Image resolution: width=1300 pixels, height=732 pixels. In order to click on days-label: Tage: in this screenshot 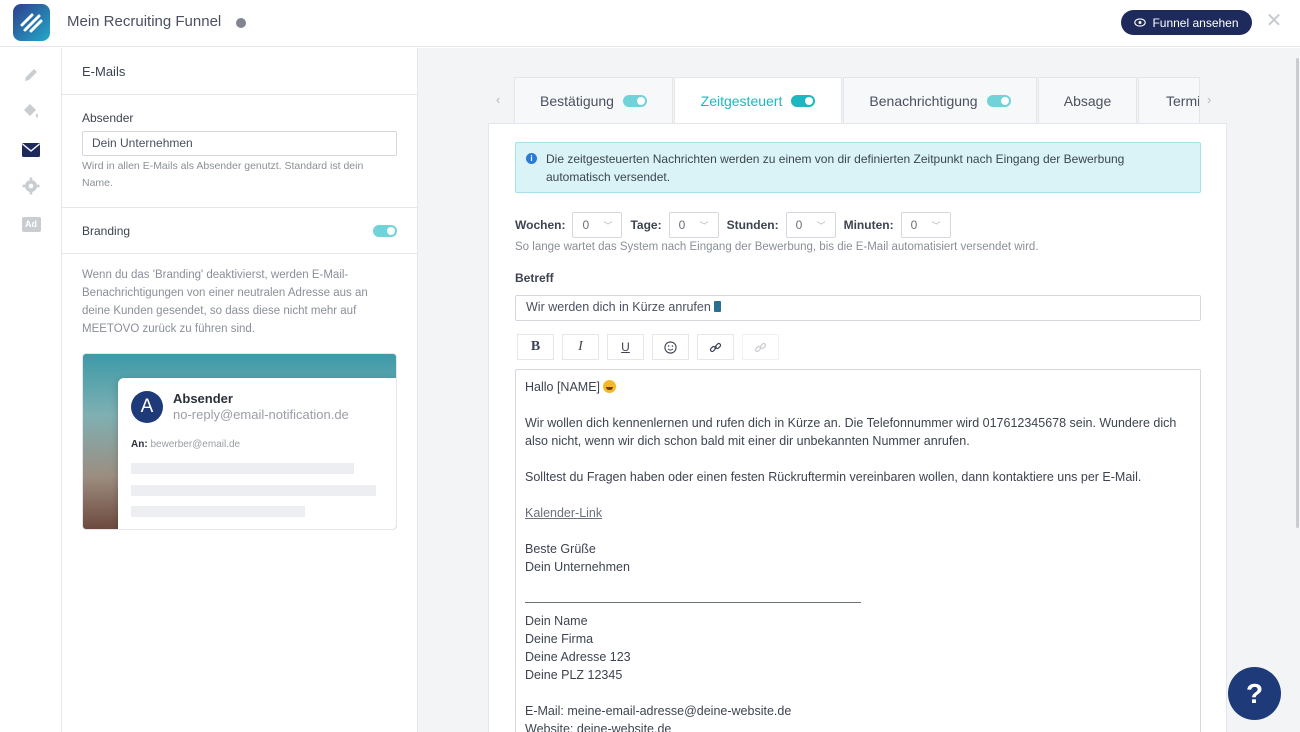, I will do `click(646, 225)`.